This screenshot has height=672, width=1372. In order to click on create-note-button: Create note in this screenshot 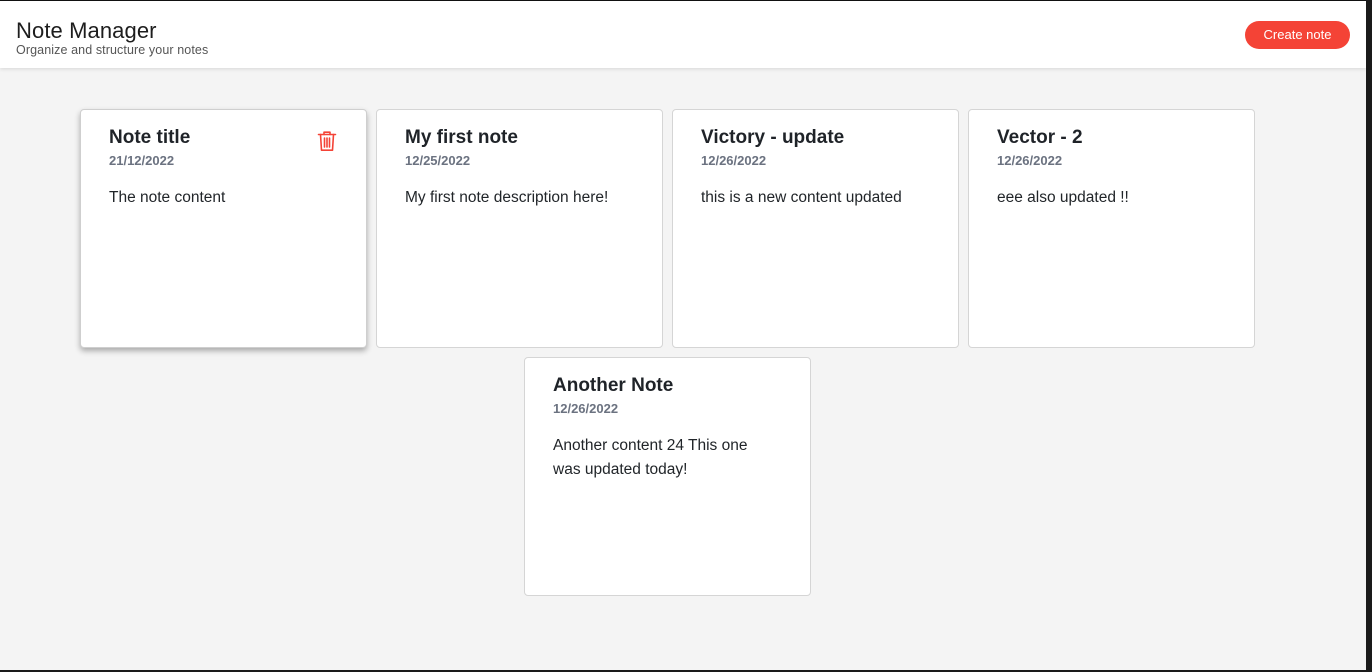, I will do `click(1297, 35)`.